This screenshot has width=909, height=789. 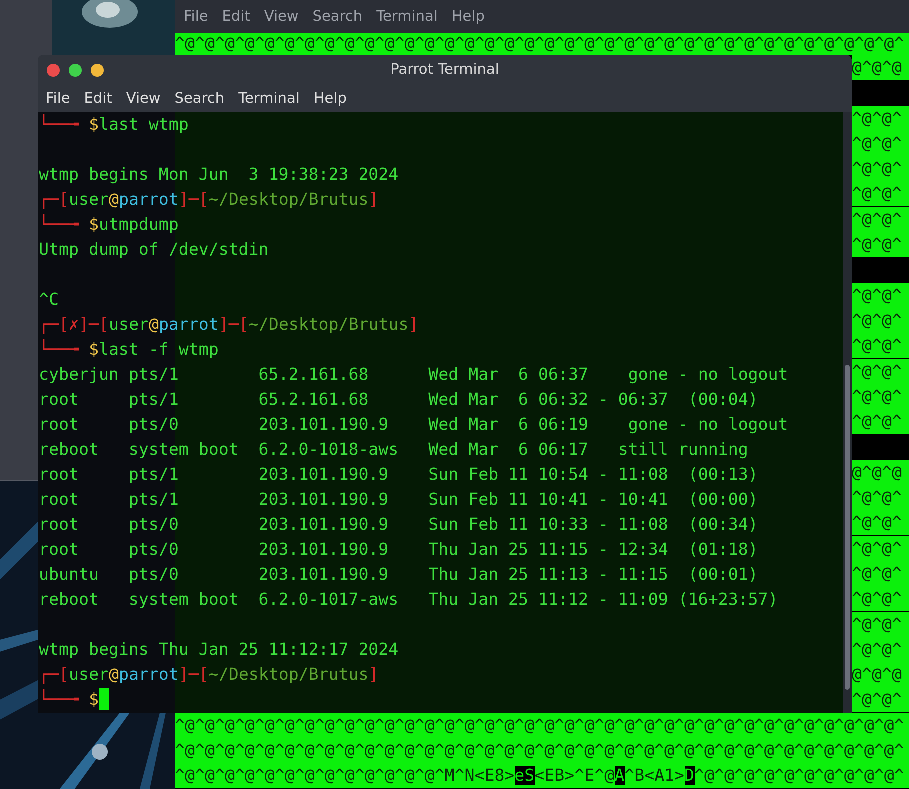 I want to click on terminal-line: root pts/0 203.101.190.9 Thu Jan 25 11:15 - 12:34 (01:18), so click(x=399, y=550).